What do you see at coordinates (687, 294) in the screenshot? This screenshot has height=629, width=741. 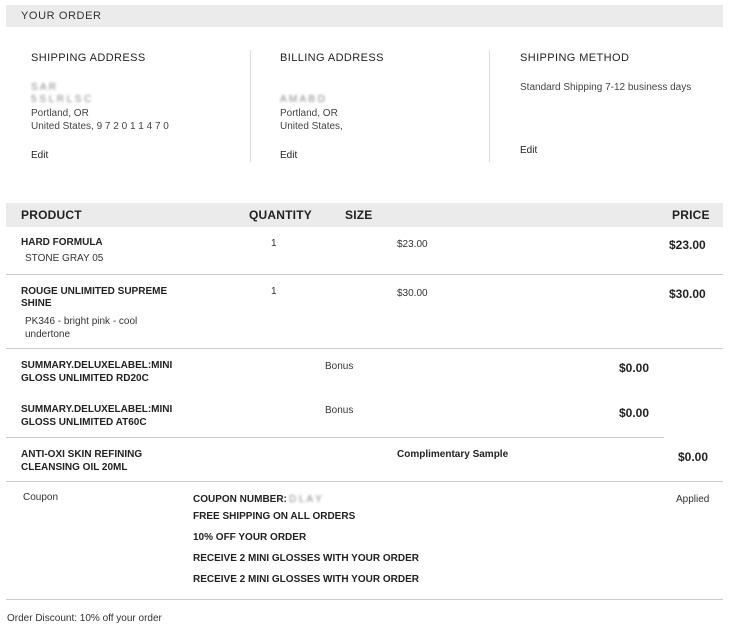 I see `product-price: $30.00` at bounding box center [687, 294].